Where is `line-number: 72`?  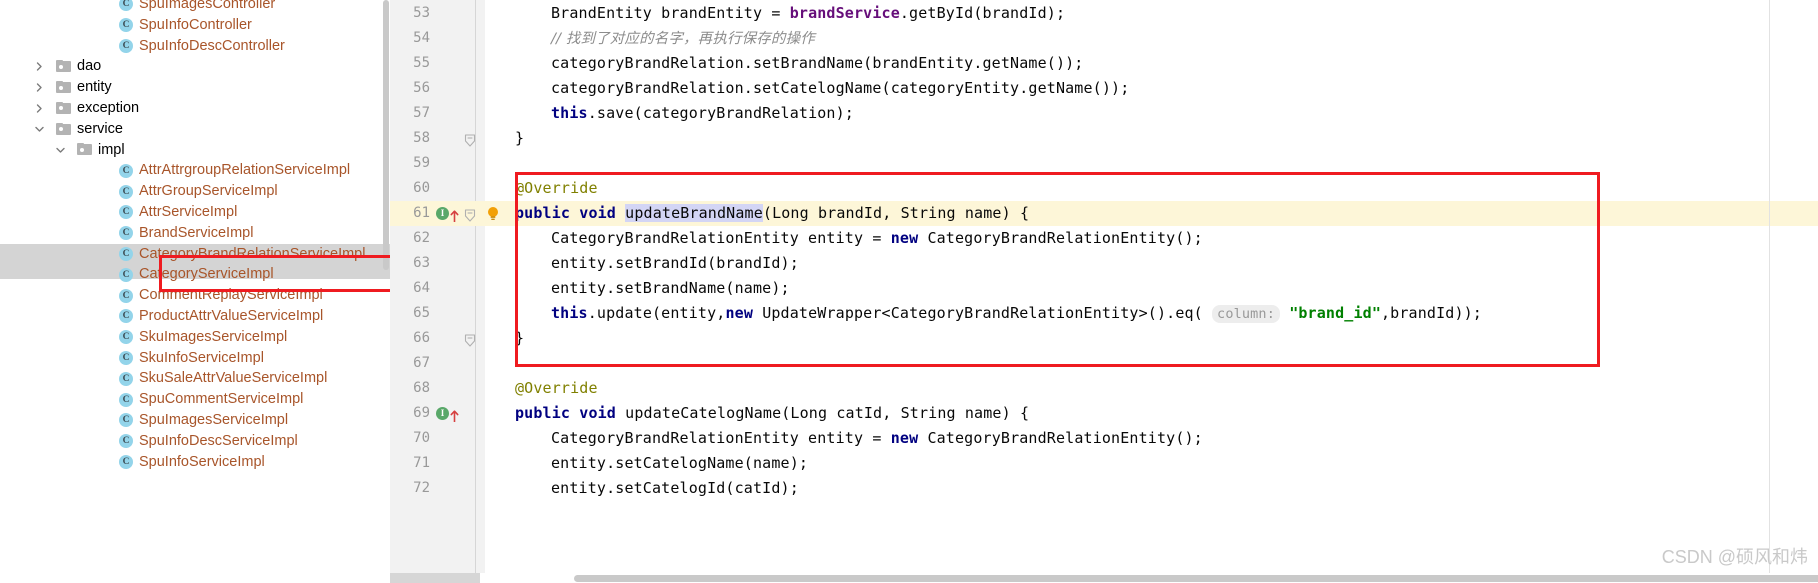 line-number: 72 is located at coordinates (421, 488).